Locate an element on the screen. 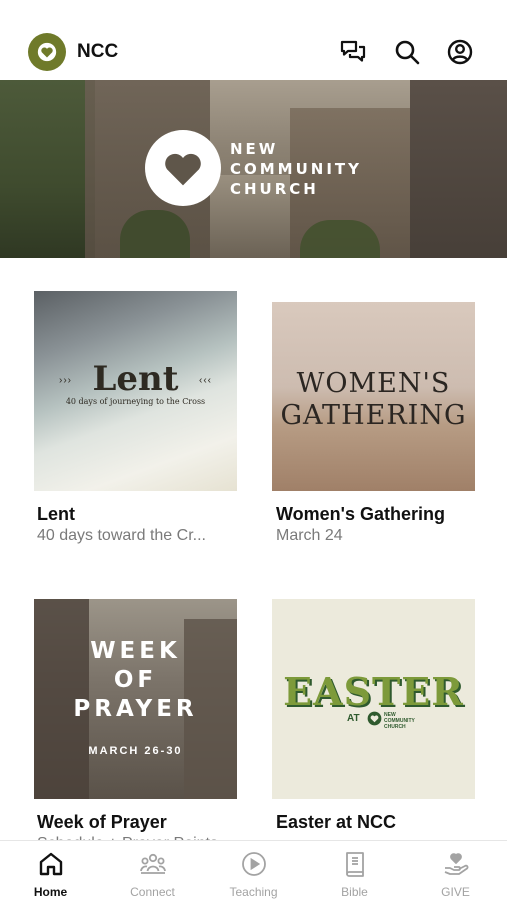 The image size is (507, 900). tab-bible: Bible is located at coordinates (354, 870).